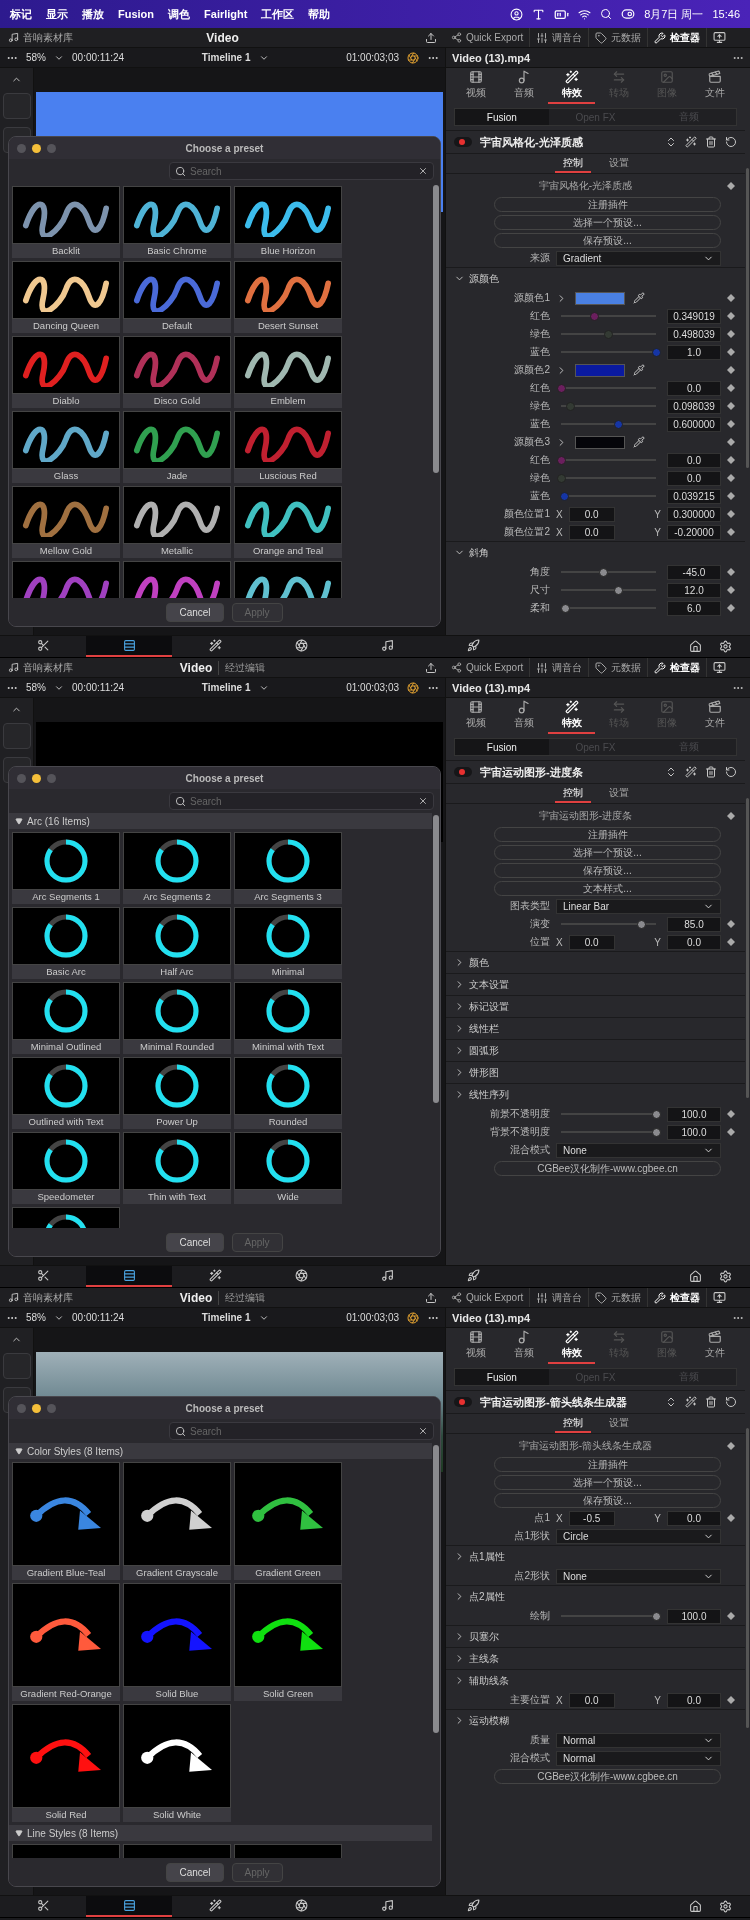  Describe the element at coordinates (619, 37) in the screenshot. I see `toolbar-button: 元数据` at that location.